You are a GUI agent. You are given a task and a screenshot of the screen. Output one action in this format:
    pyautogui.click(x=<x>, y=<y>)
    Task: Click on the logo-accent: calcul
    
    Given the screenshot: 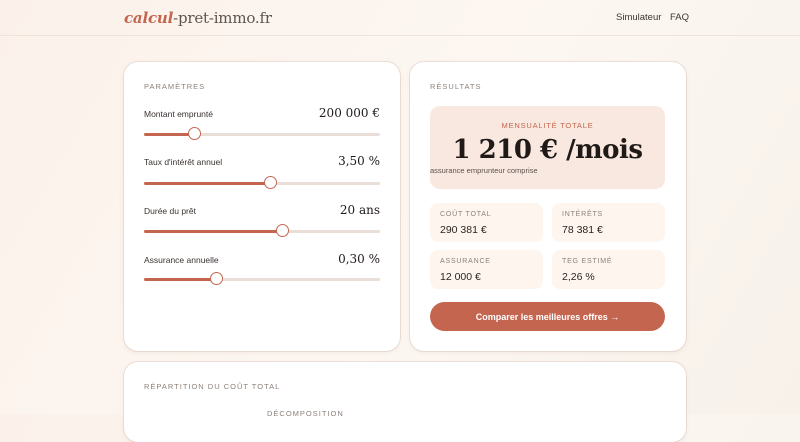 What is the action you would take?
    pyautogui.click(x=149, y=18)
    